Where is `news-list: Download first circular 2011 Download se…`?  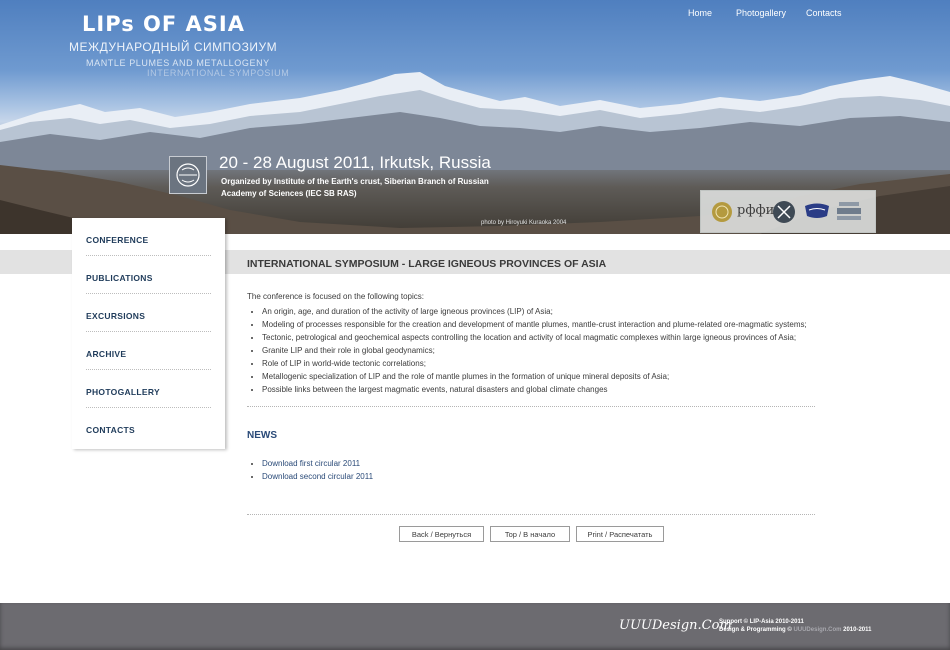
news-list: Download first circular 2011 Download se… is located at coordinates (310, 470).